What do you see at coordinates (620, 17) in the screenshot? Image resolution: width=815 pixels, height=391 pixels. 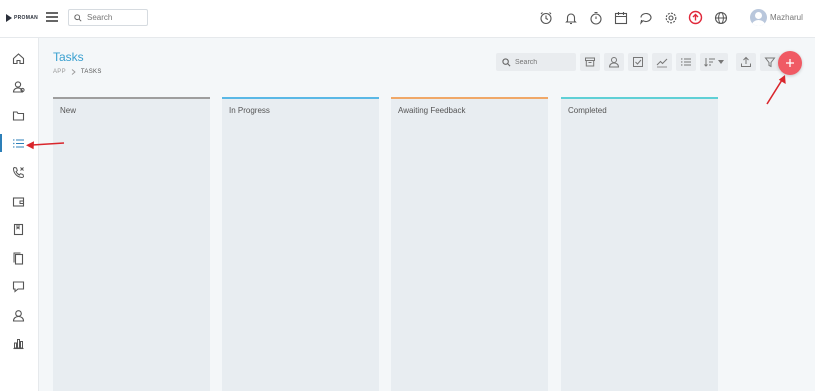 I see `calendar-icon` at bounding box center [620, 17].